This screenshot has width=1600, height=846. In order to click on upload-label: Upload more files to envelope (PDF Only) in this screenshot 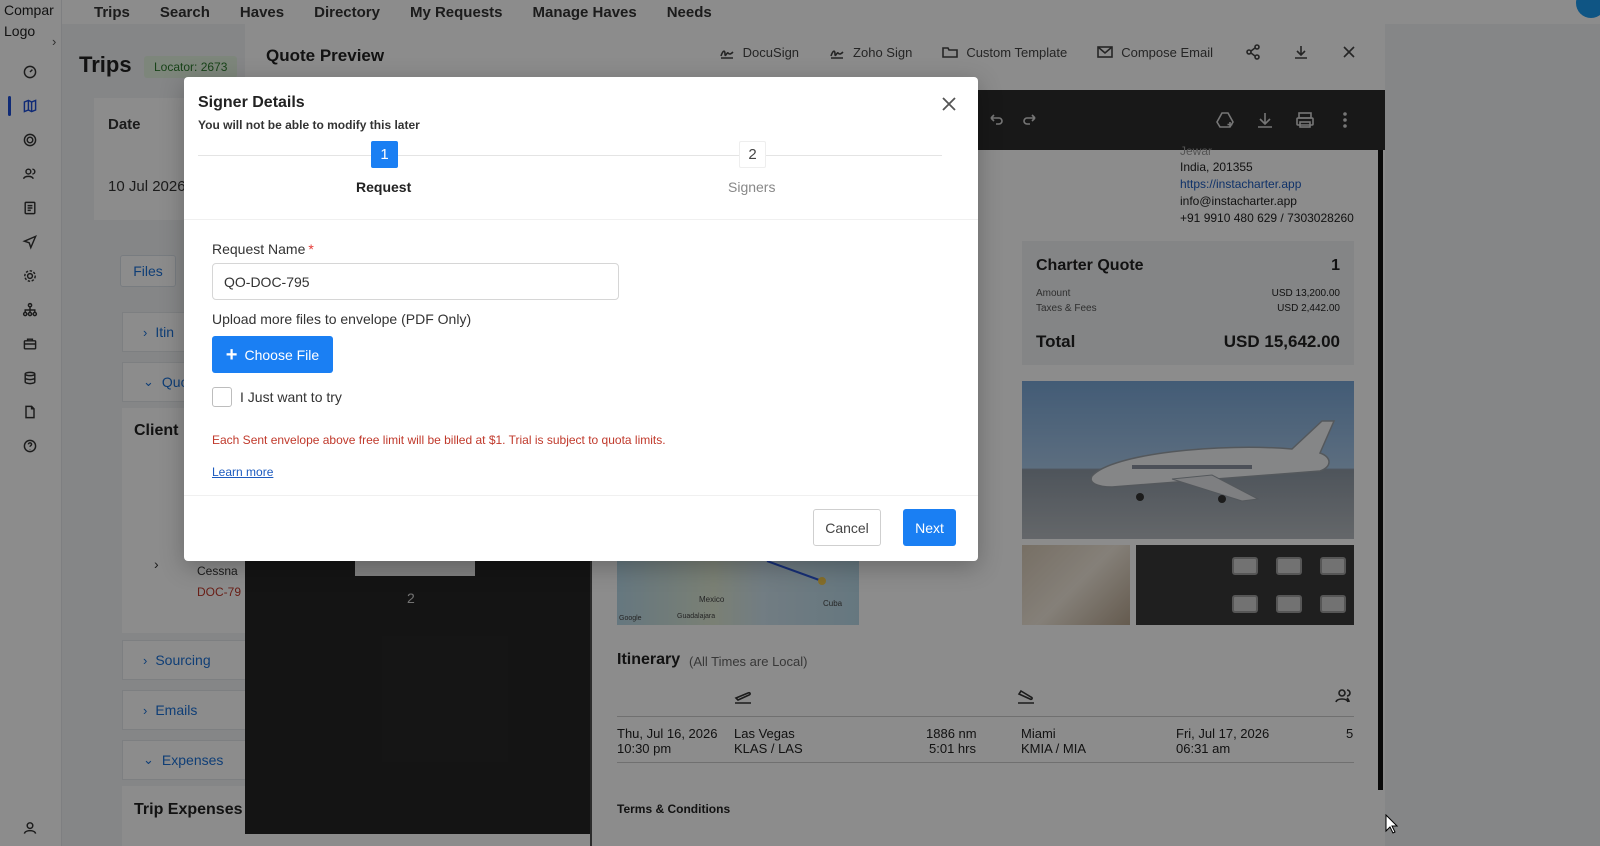, I will do `click(342, 319)`.